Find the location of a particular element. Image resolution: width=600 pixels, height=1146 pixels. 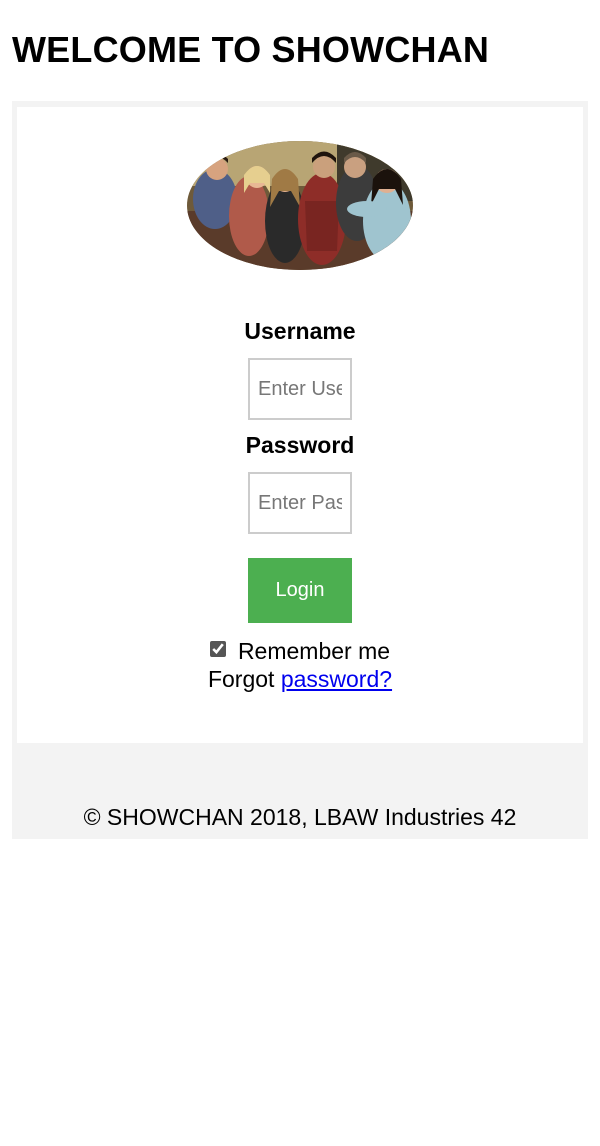

password-label: Password is located at coordinates (300, 445).